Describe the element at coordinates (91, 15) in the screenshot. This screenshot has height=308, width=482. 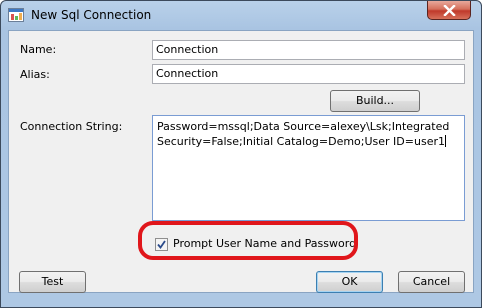
I see `window-title: New Sql Connection` at that location.